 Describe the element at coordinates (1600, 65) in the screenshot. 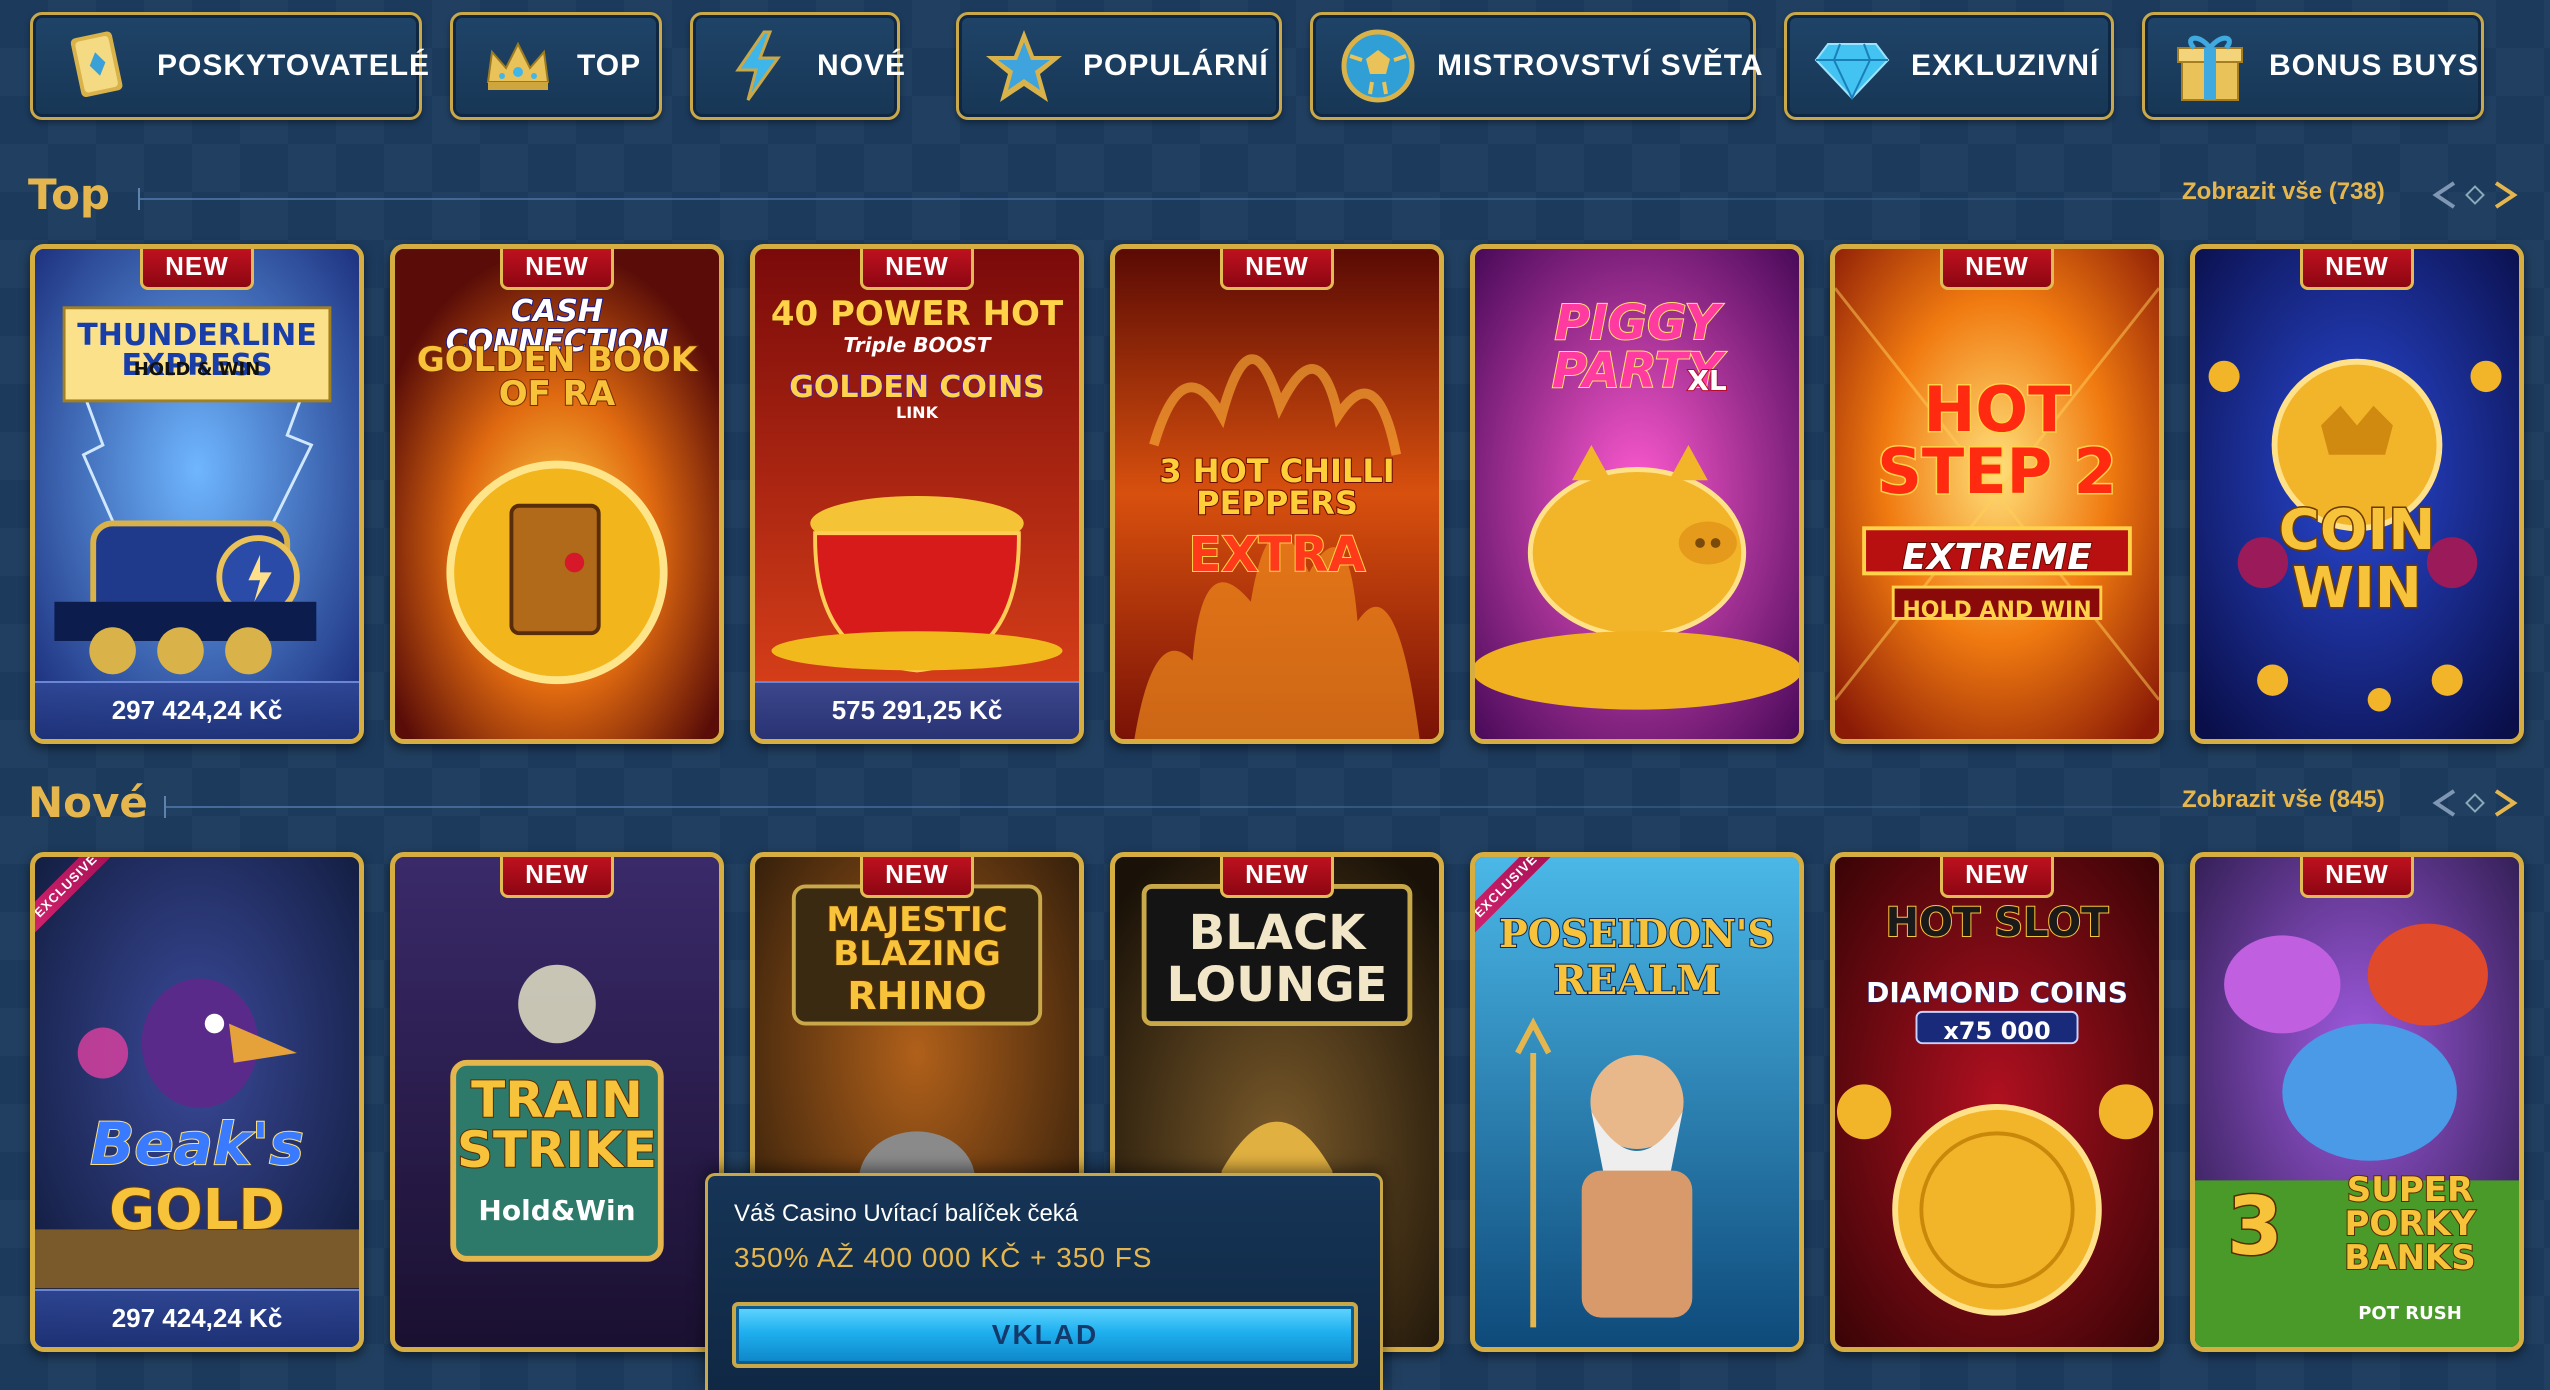

I see `category-label: MISTROVSTVÍ SVĚTA` at that location.